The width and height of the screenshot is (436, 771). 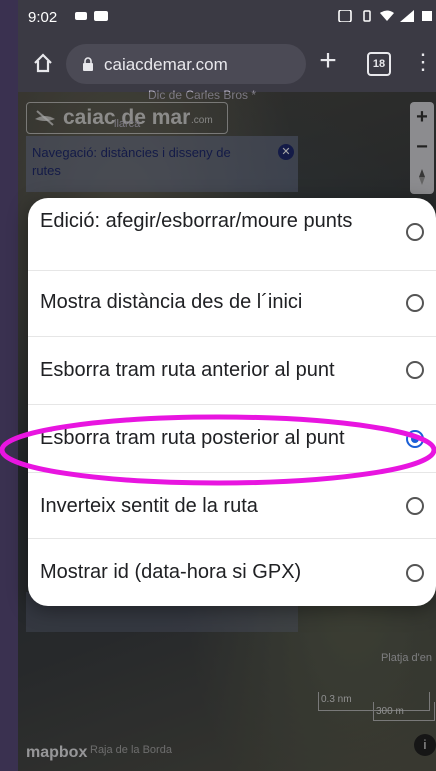 What do you see at coordinates (149, 506) in the screenshot?
I see `option-label: Inverteix sentit de la ruta` at bounding box center [149, 506].